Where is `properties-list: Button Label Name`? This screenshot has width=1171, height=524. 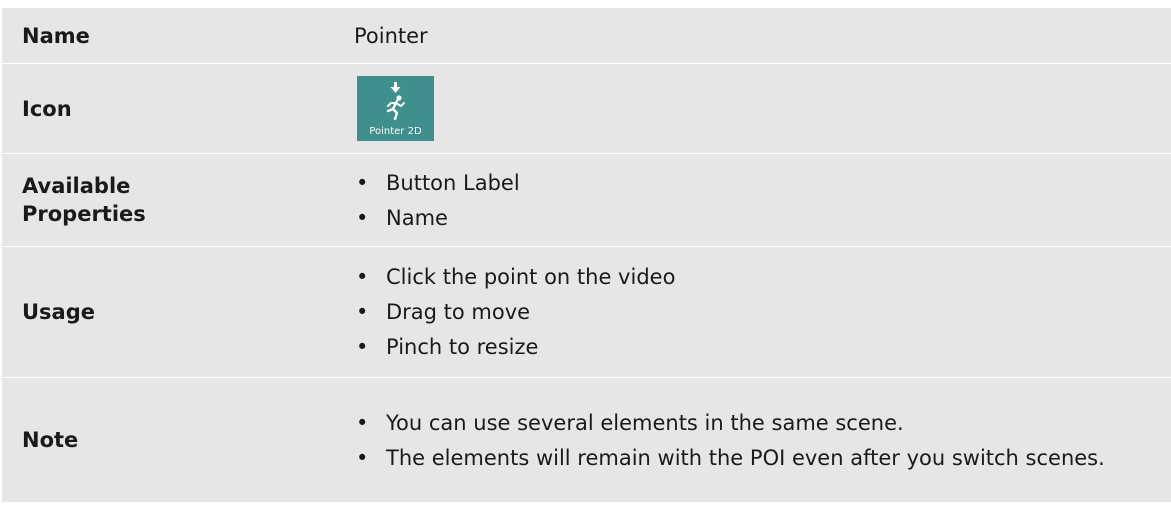 properties-list: Button Label Name is located at coordinates (762, 200).